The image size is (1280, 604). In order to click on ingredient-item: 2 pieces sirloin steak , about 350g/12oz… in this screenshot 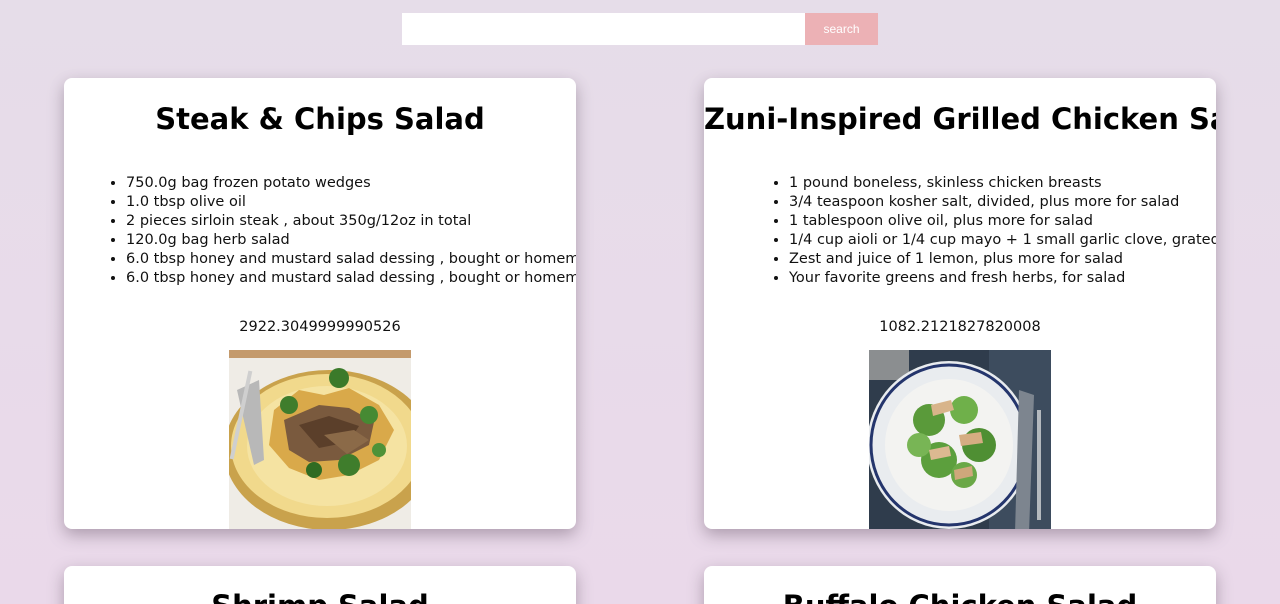, I will do `click(351, 221)`.